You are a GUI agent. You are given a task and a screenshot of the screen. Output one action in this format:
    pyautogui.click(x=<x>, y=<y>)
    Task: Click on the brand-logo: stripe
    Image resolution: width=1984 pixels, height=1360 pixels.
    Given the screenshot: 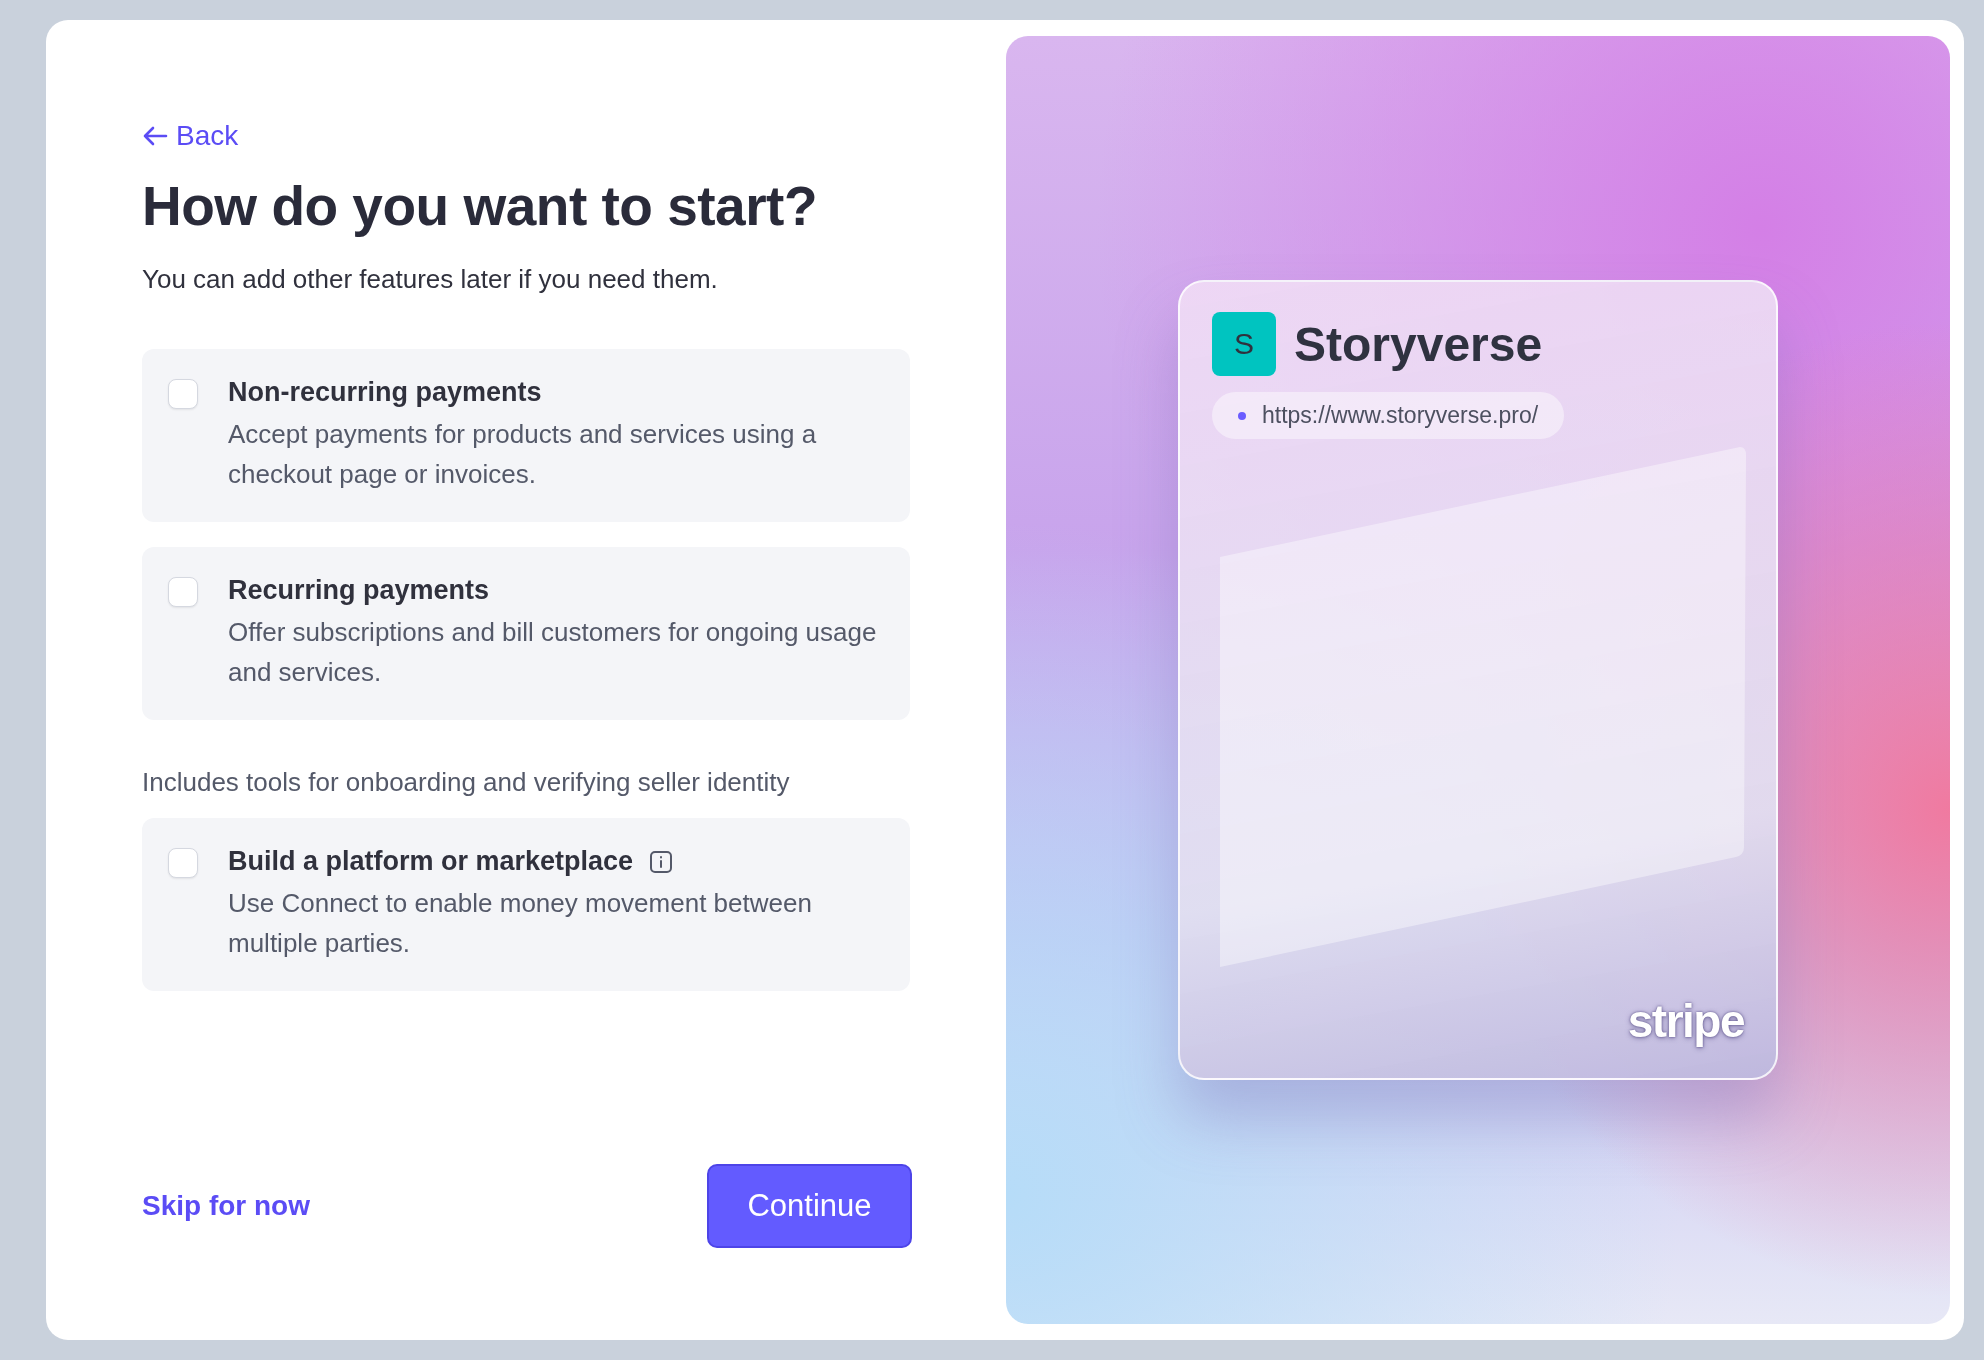 What is the action you would take?
    pyautogui.click(x=1685, y=1021)
    